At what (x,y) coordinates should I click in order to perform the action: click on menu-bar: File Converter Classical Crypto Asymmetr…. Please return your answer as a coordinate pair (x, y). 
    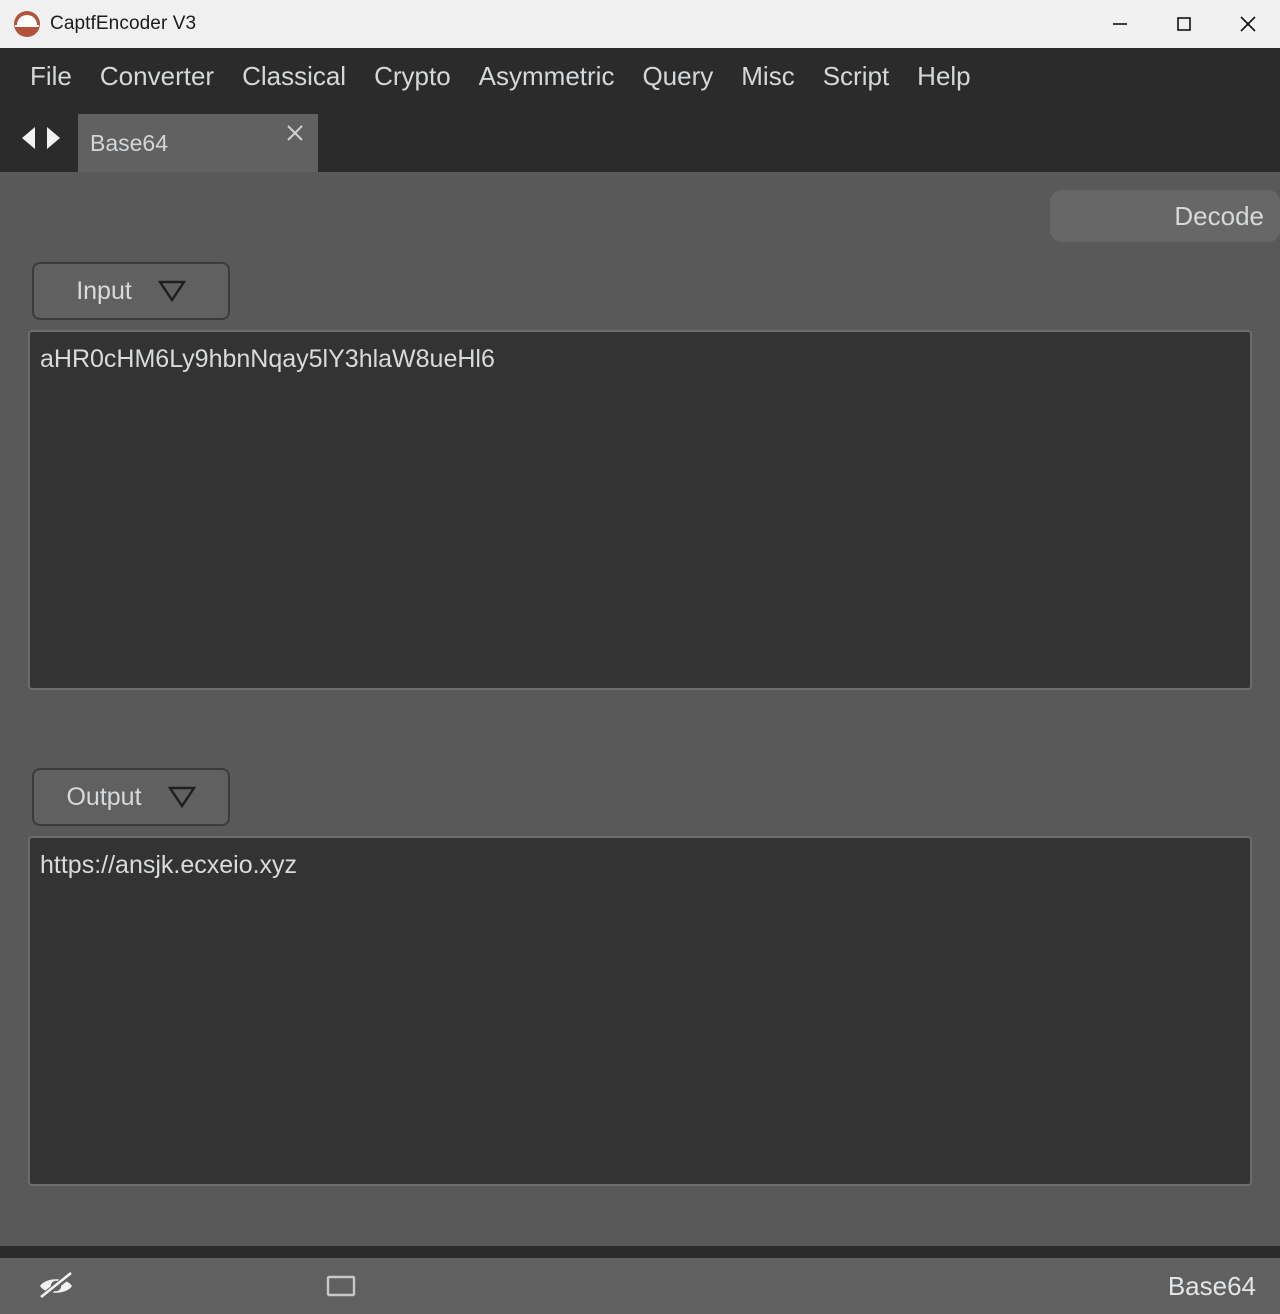
    Looking at the image, I should click on (640, 76).